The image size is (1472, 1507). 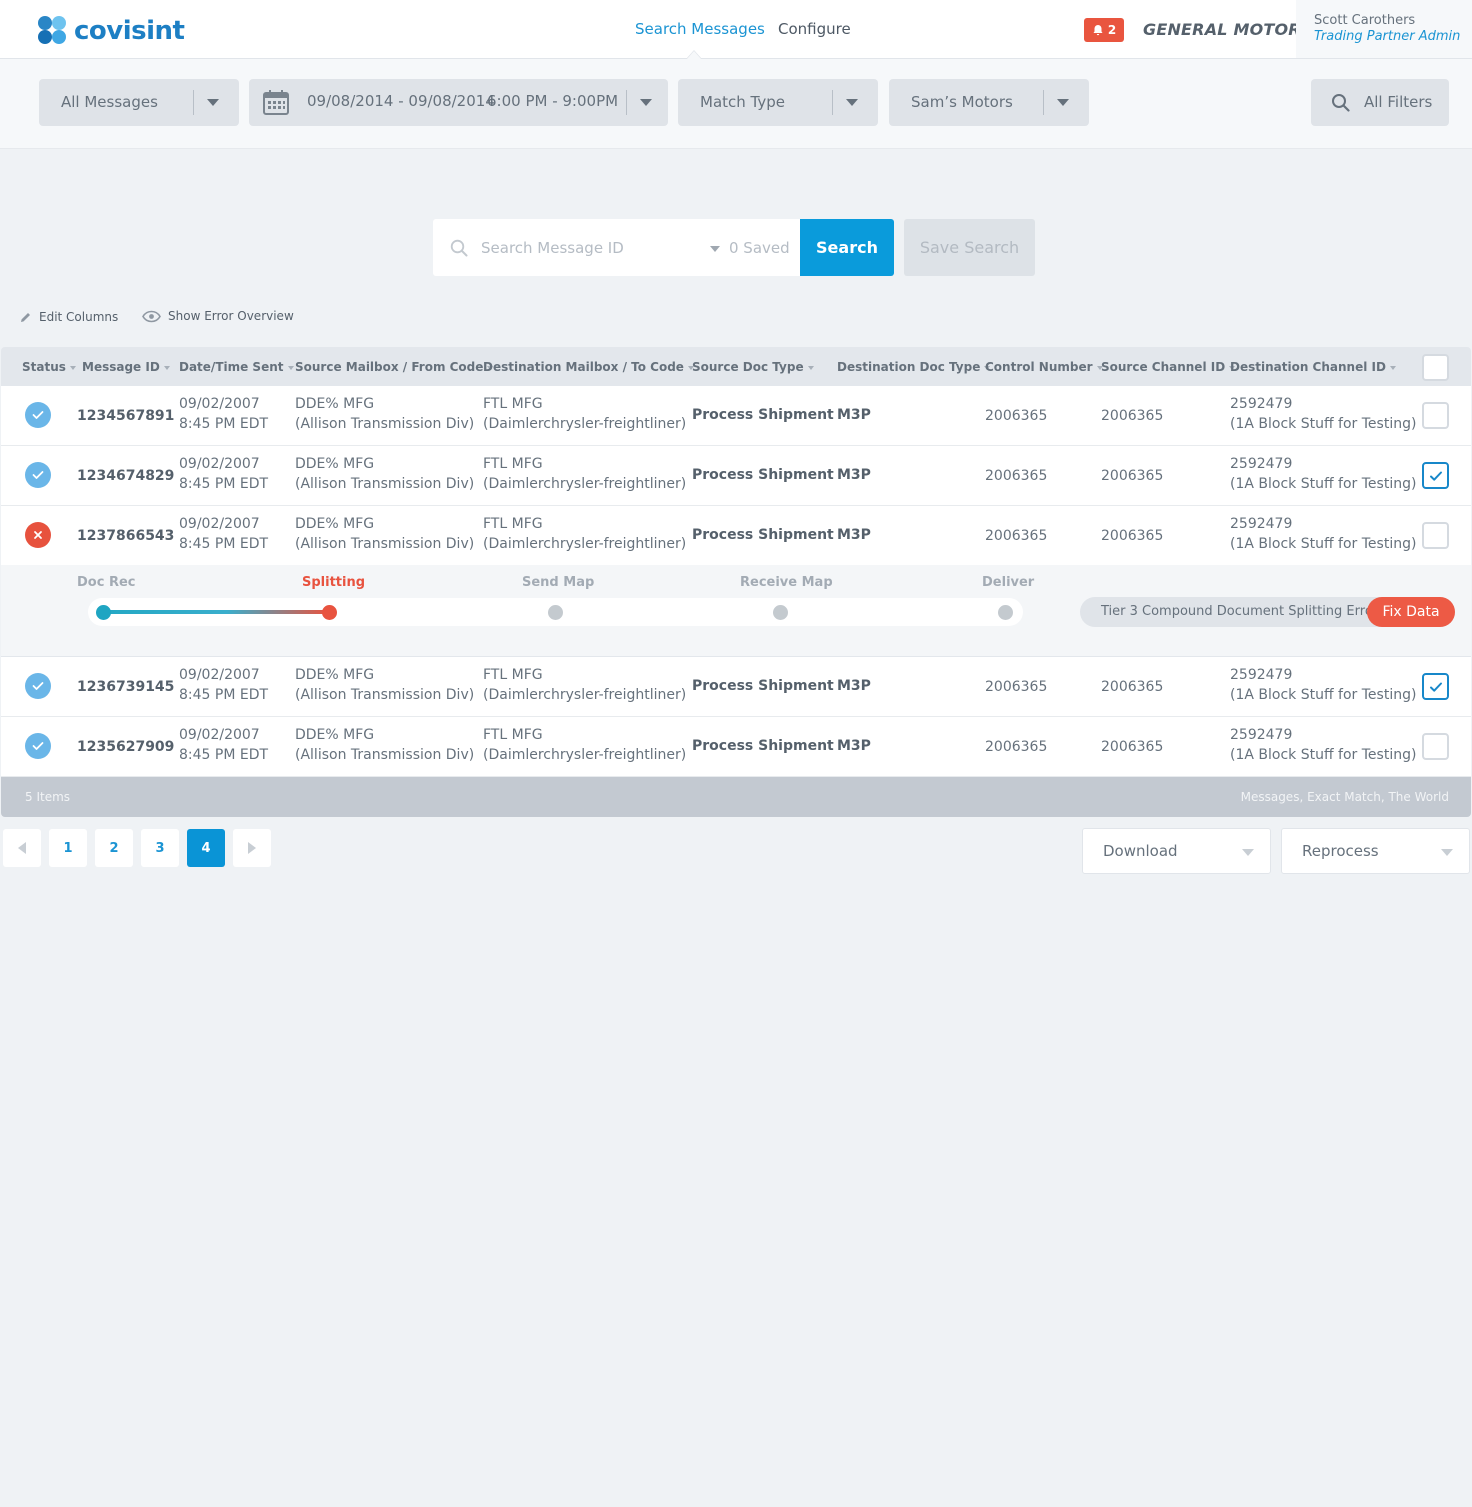 I want to click on message-id: 1235627909, so click(x=125, y=747).